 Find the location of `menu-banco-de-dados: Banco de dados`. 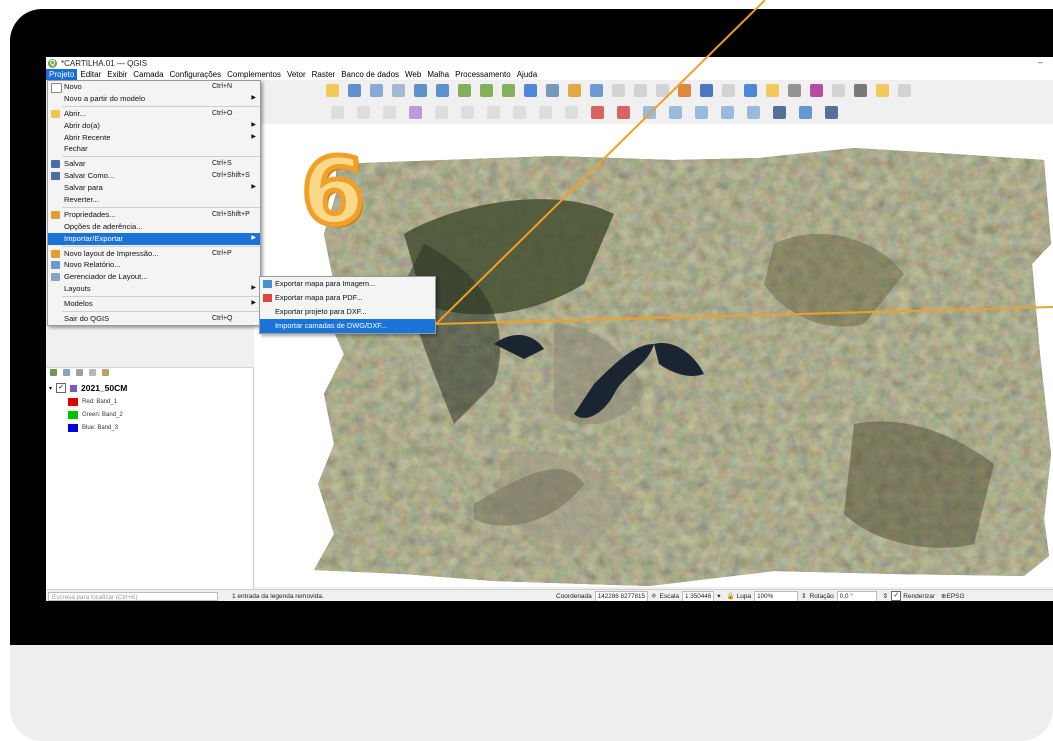

menu-banco-de-dados: Banco de dados is located at coordinates (370, 74).